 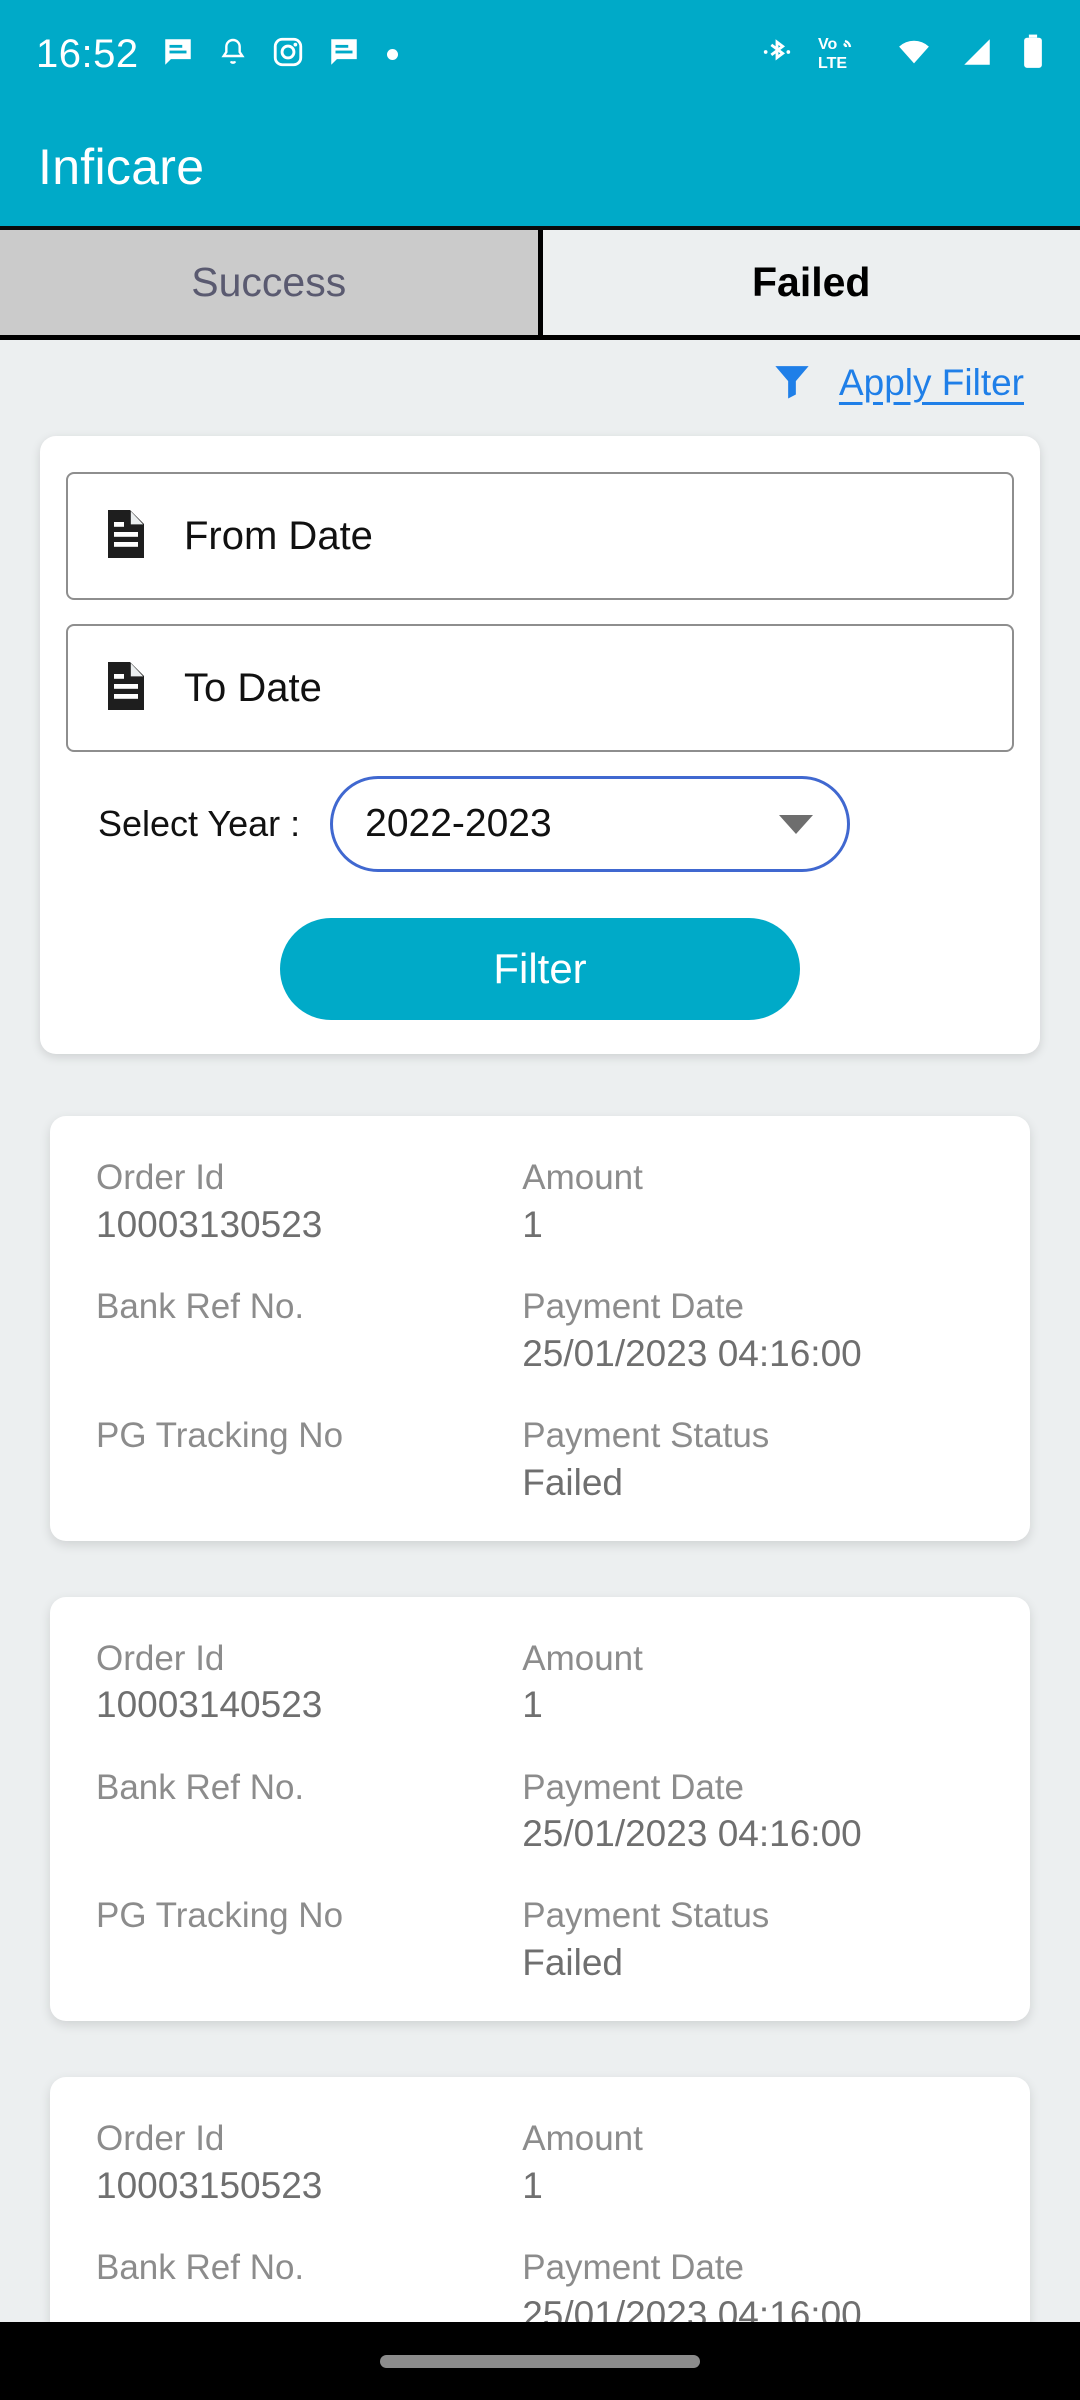 I want to click on filter-button: Filter, so click(x=540, y=969).